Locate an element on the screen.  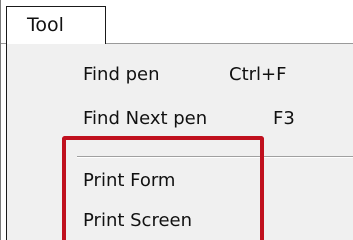
menu-item-print-screen: Print Screen is located at coordinates (180, 221).